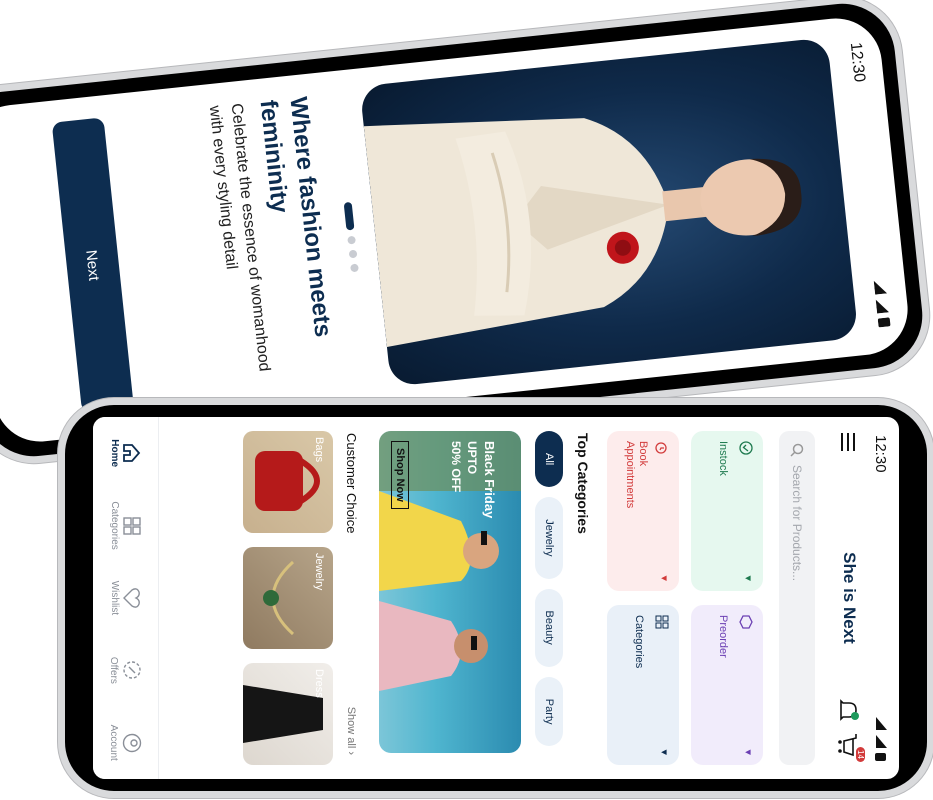  I want to click on tab-account: Account, so click(125, 743).